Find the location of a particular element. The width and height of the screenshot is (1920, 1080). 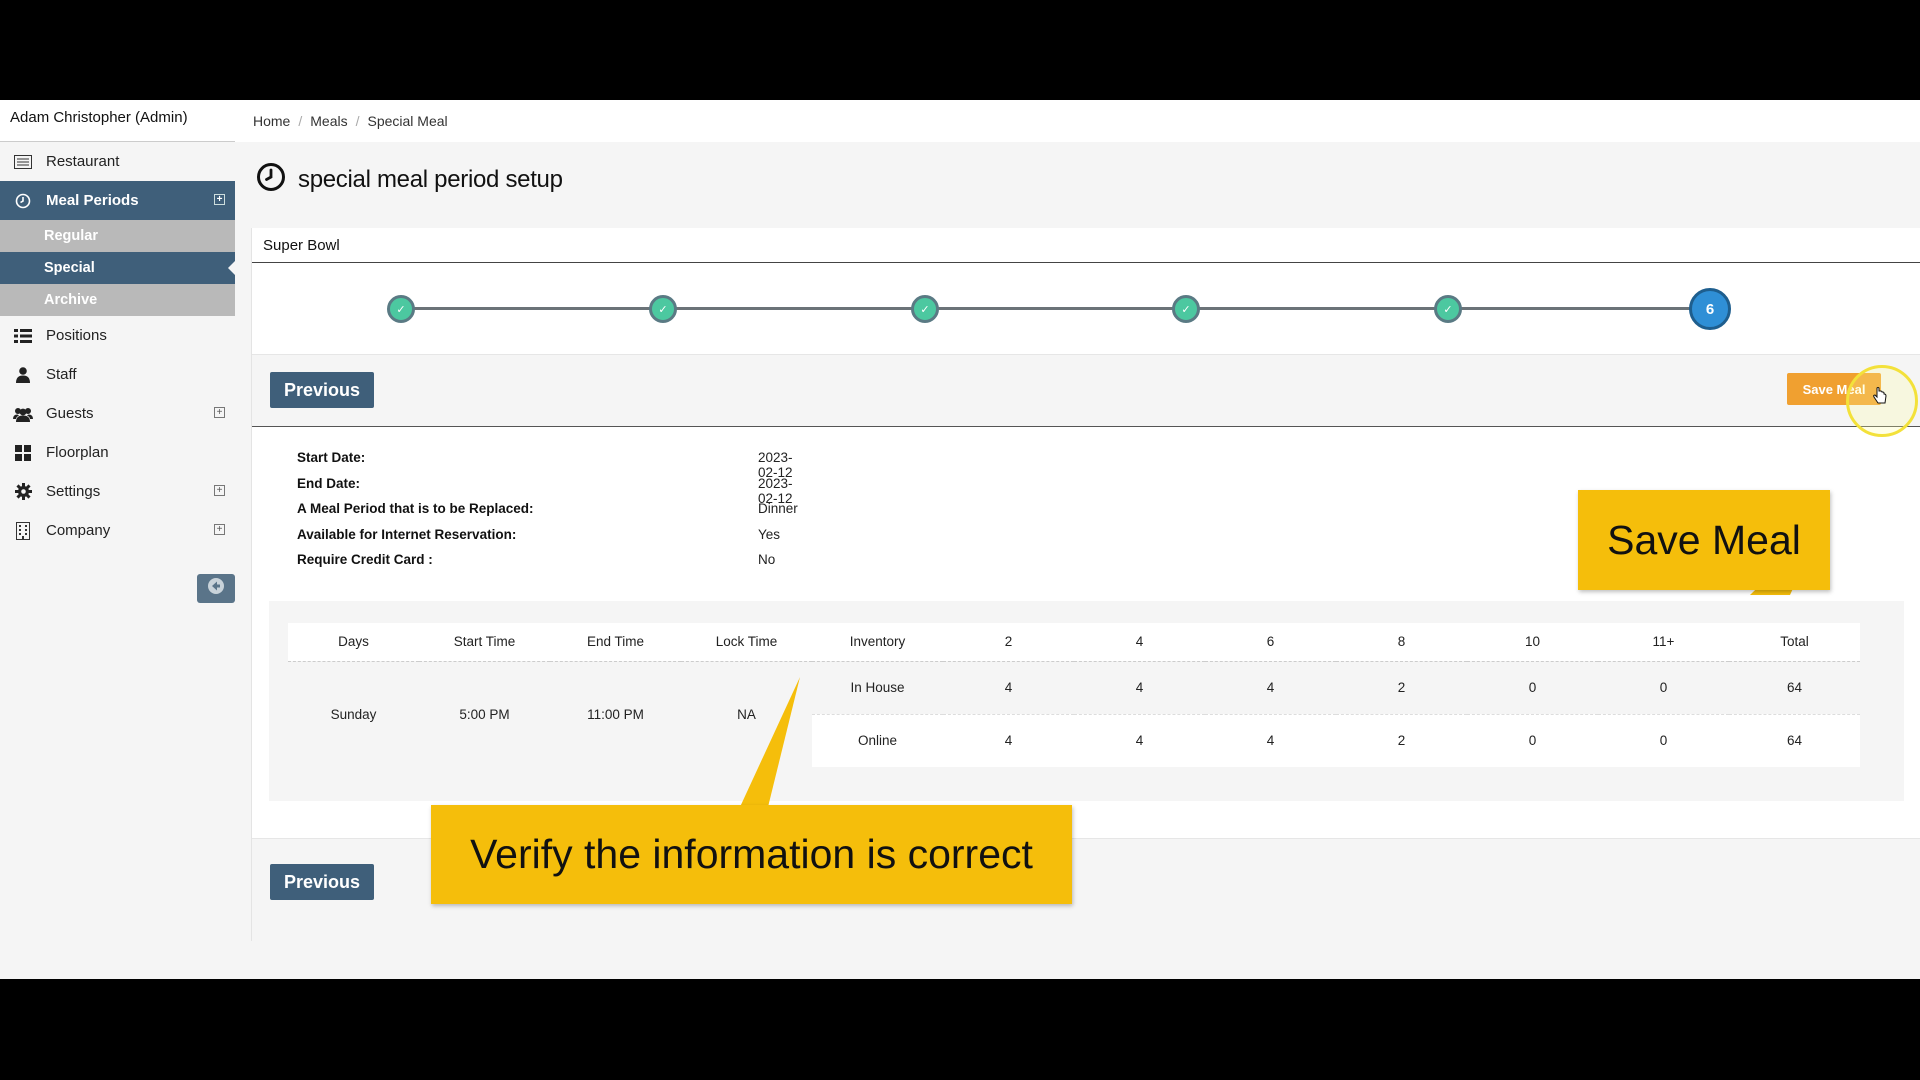

sidebar-item-restaurant: Restaurant is located at coordinates (117, 161).